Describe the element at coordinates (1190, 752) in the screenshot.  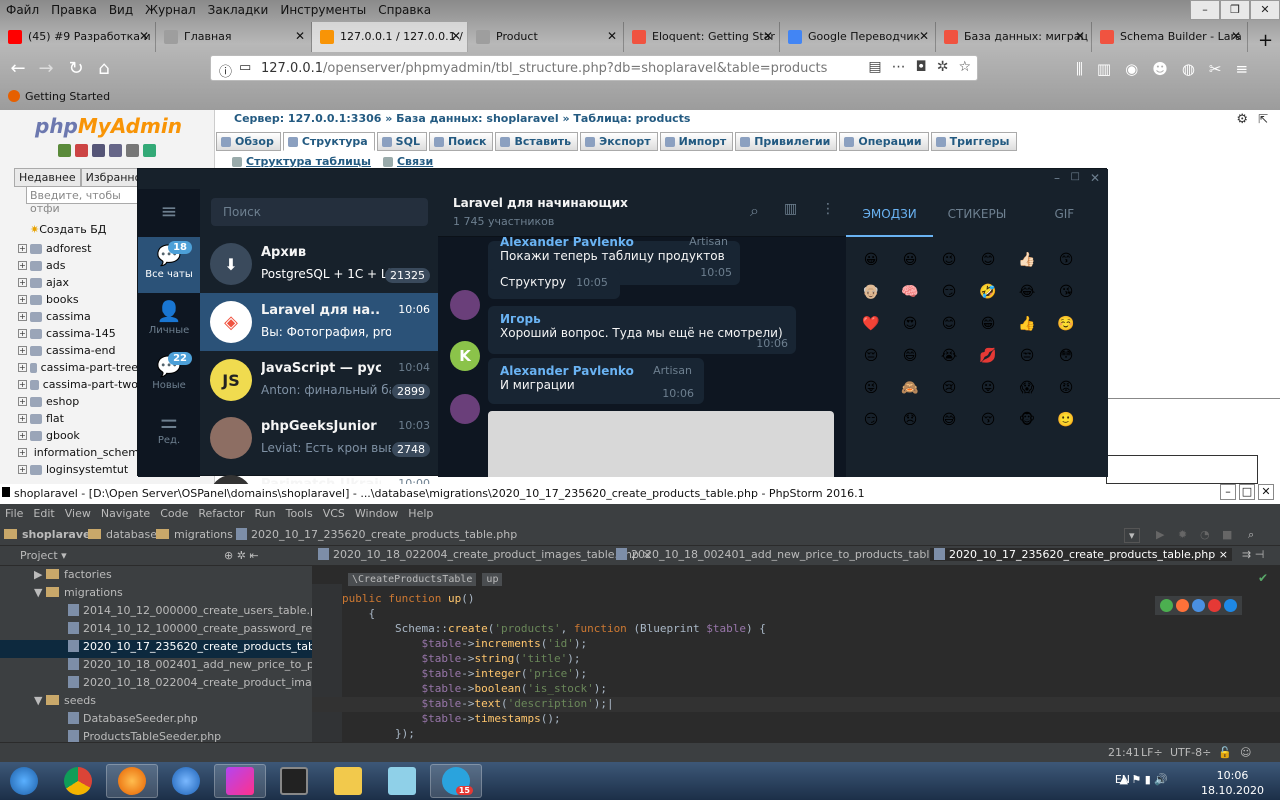
I see `file-encoding: UTF-8÷` at that location.